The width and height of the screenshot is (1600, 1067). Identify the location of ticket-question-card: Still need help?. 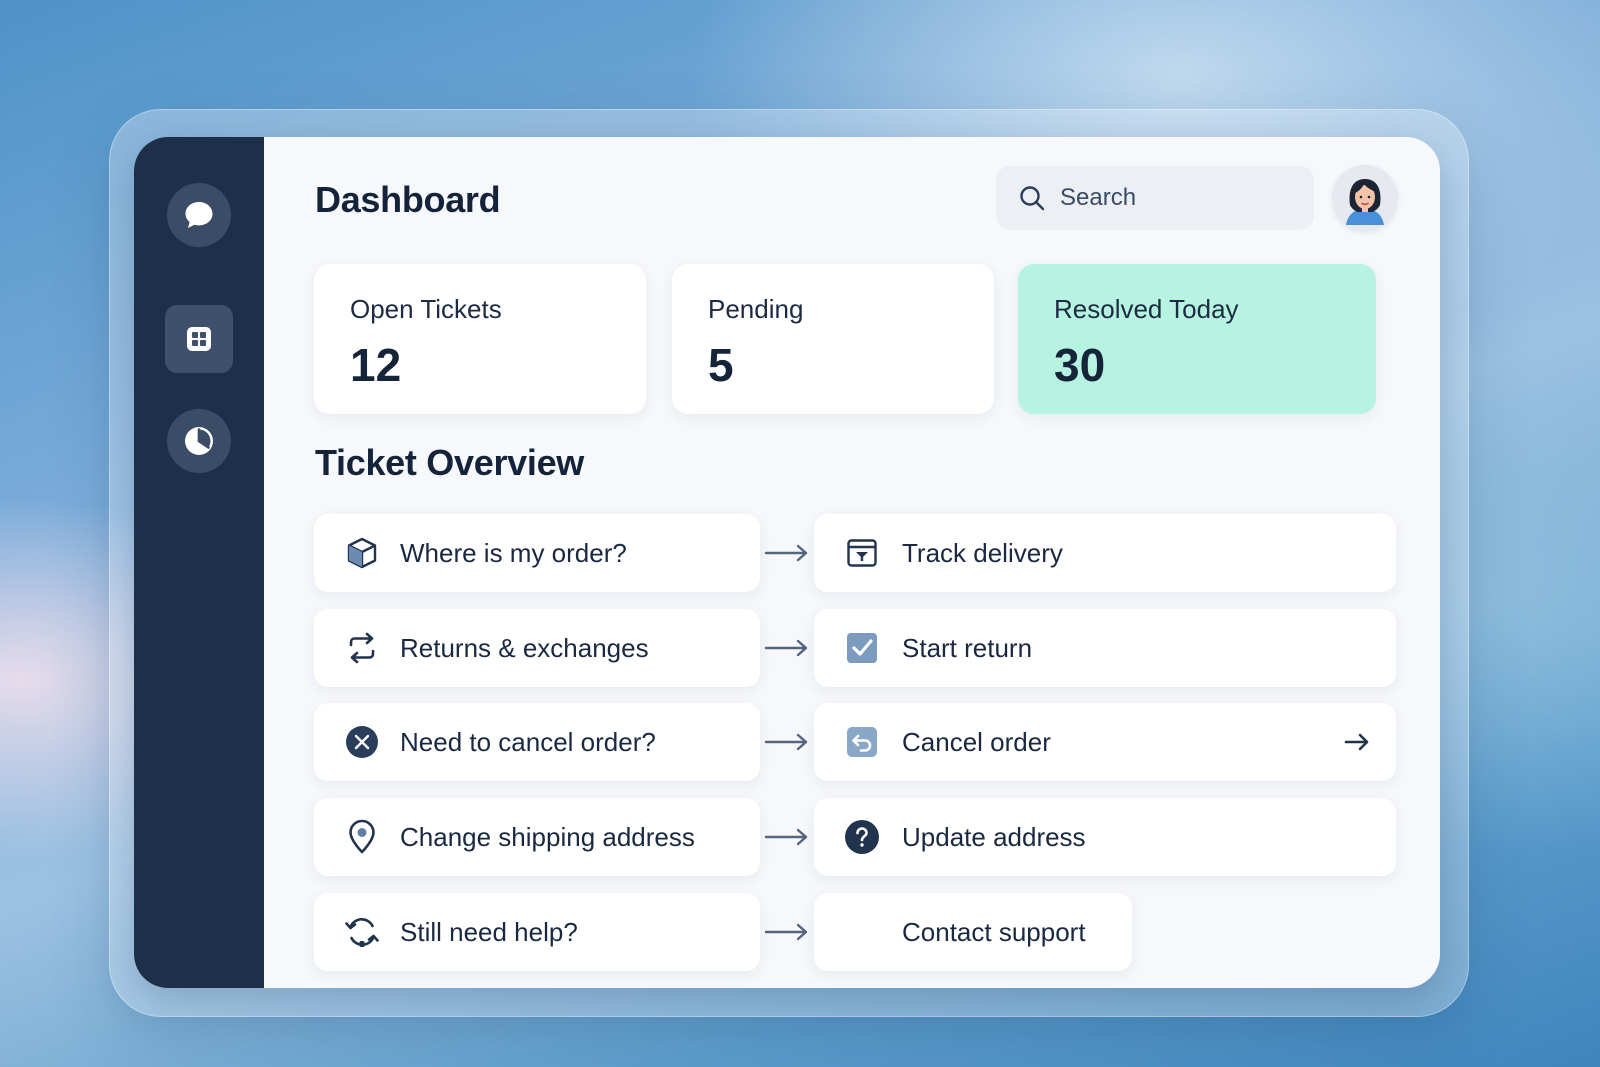
(537, 932).